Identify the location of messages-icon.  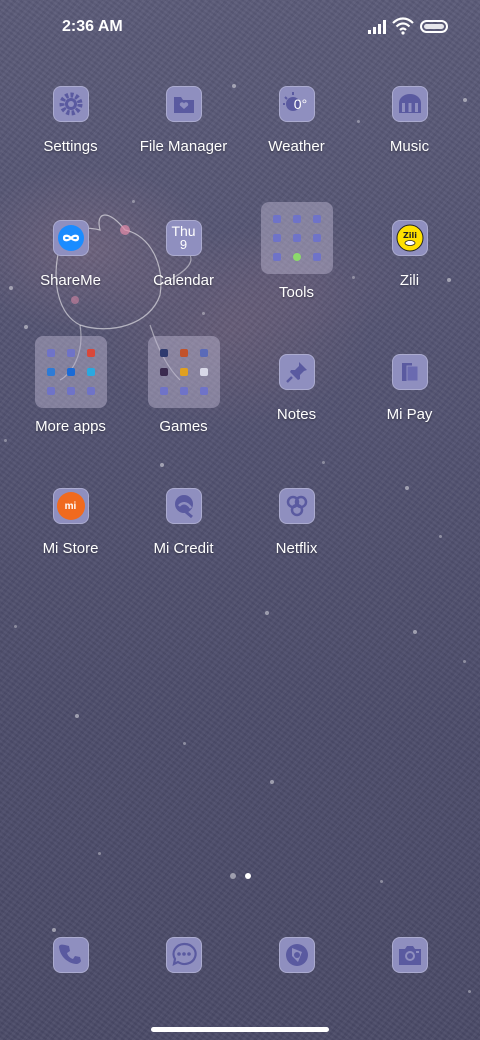
(183, 955).